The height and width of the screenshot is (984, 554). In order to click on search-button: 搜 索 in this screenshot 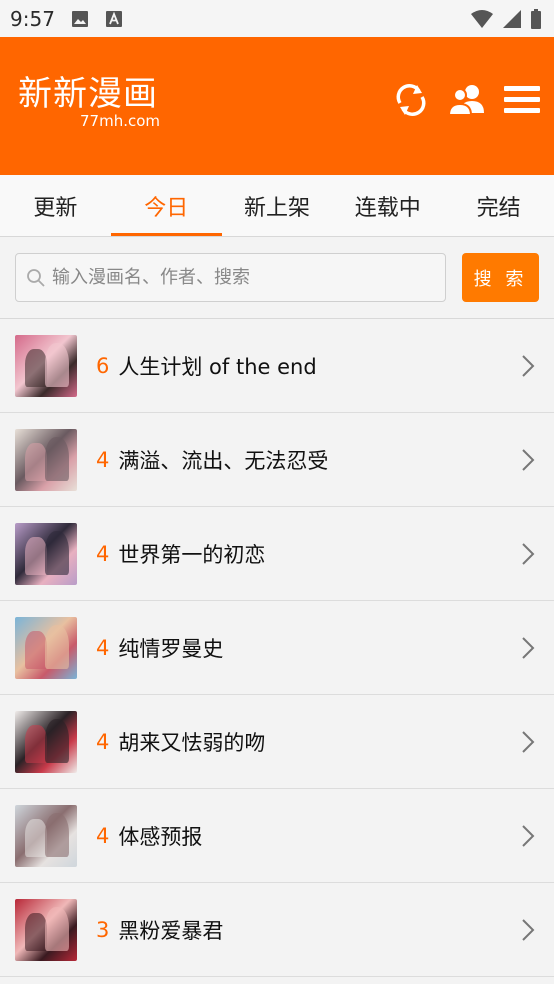, I will do `click(500, 277)`.